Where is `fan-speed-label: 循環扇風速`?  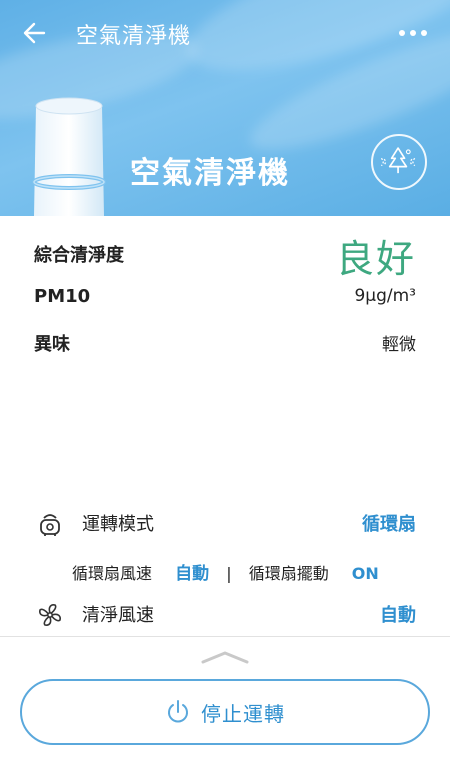
fan-speed-label: 循環扇風速 is located at coordinates (112, 573).